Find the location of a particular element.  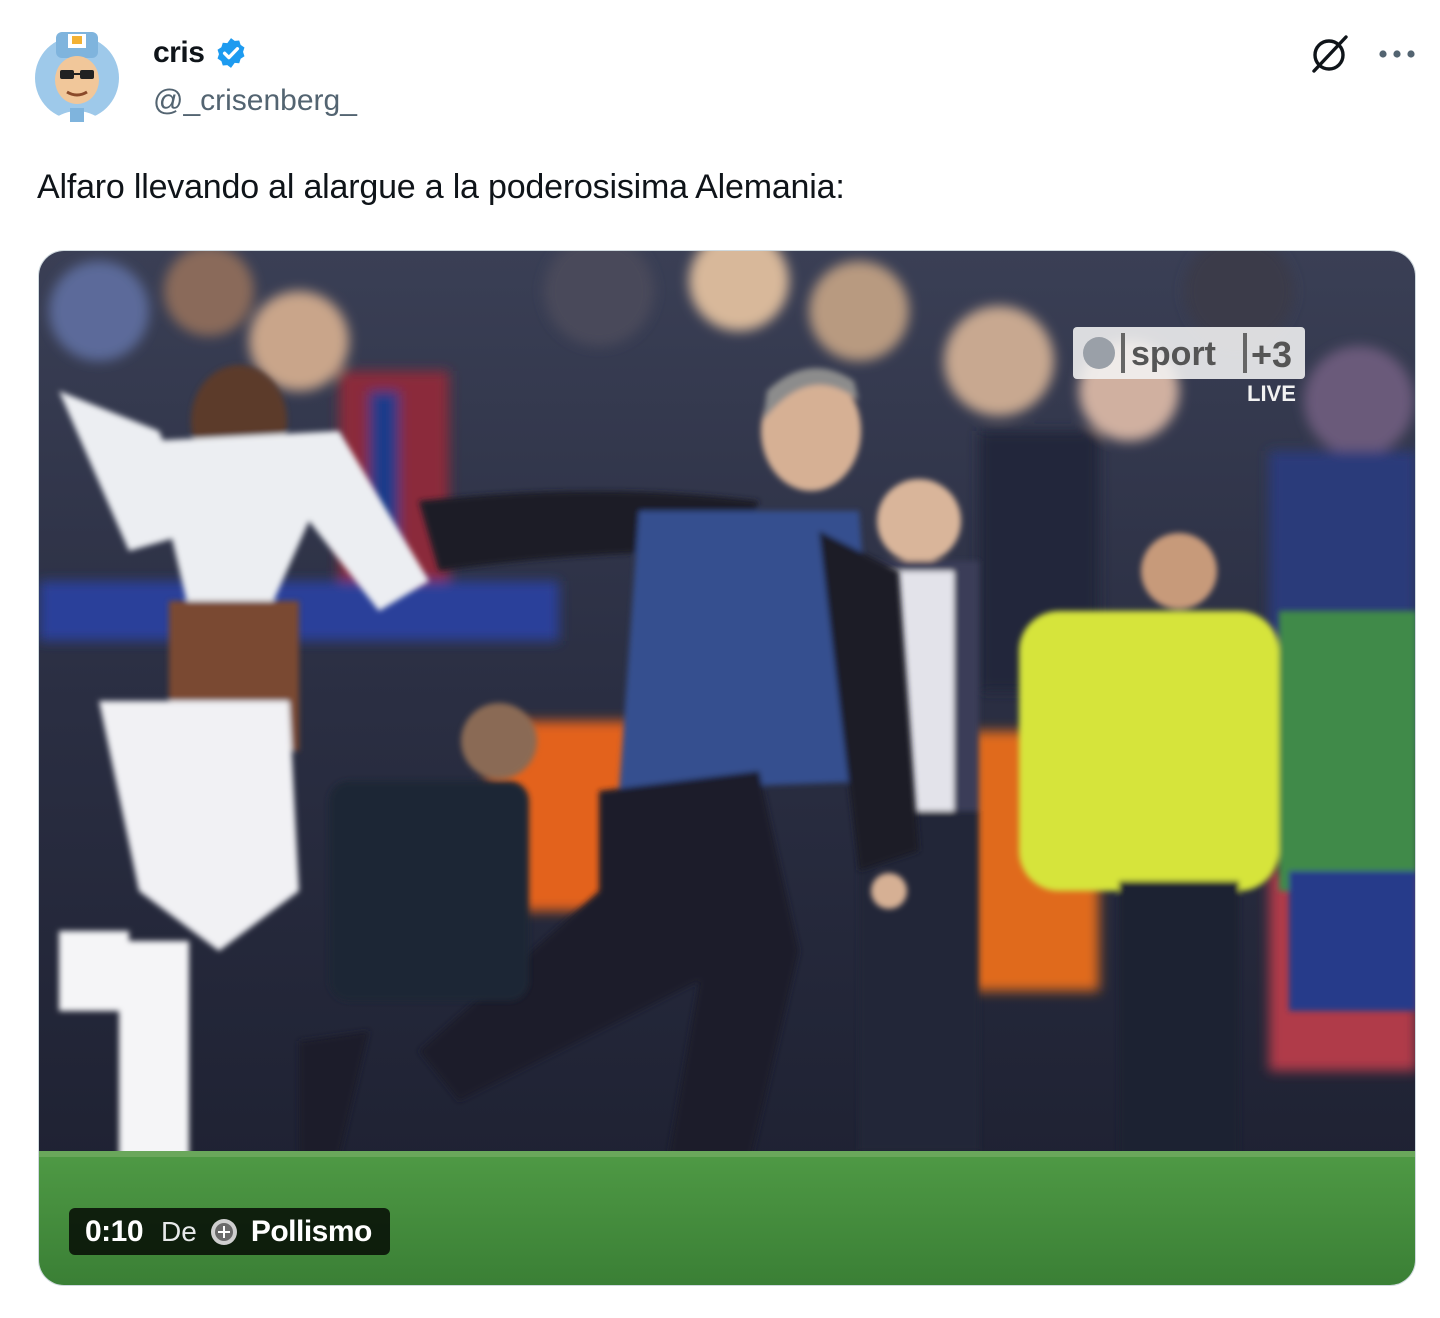

more-options-icon is located at coordinates (1397, 54).